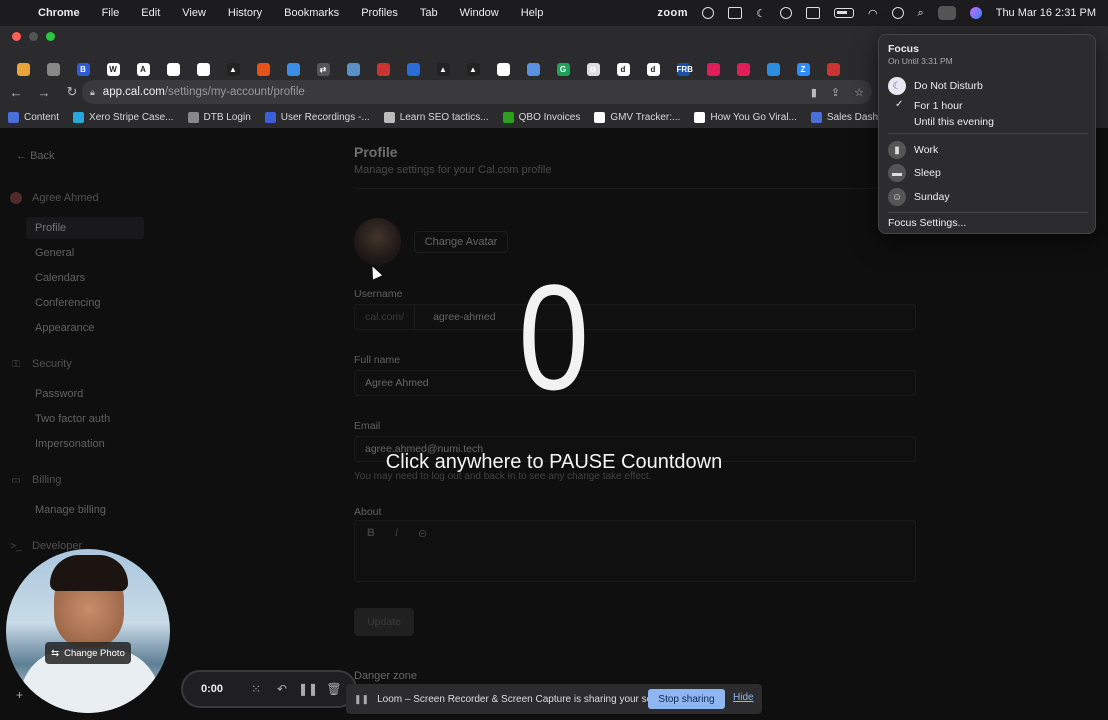 Image resolution: width=1108 pixels, height=720 pixels. I want to click on focus-work-item: ▮ Work, so click(913, 150).